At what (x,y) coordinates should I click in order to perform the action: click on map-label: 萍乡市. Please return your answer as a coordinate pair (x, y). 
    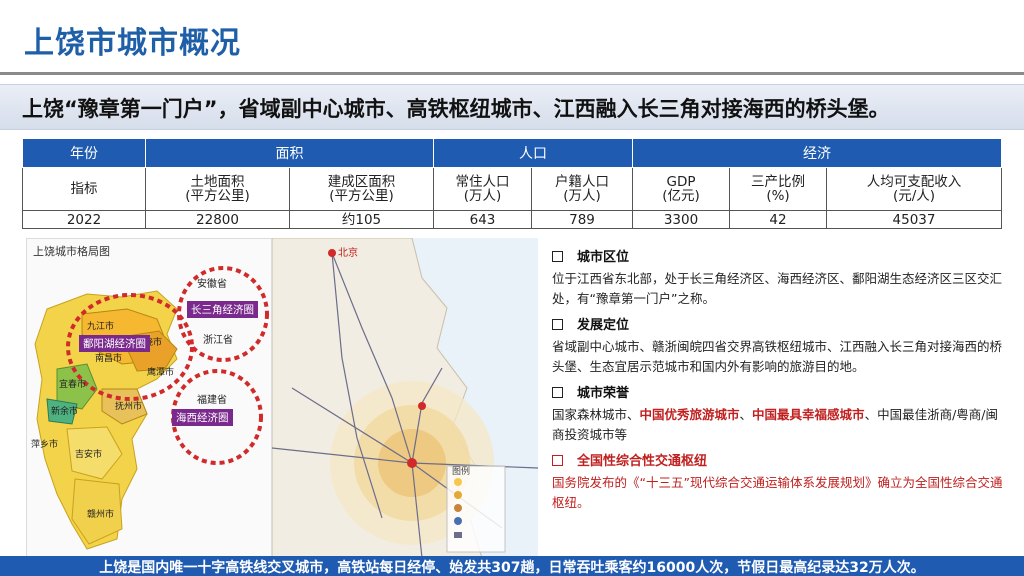
    Looking at the image, I should click on (45, 445).